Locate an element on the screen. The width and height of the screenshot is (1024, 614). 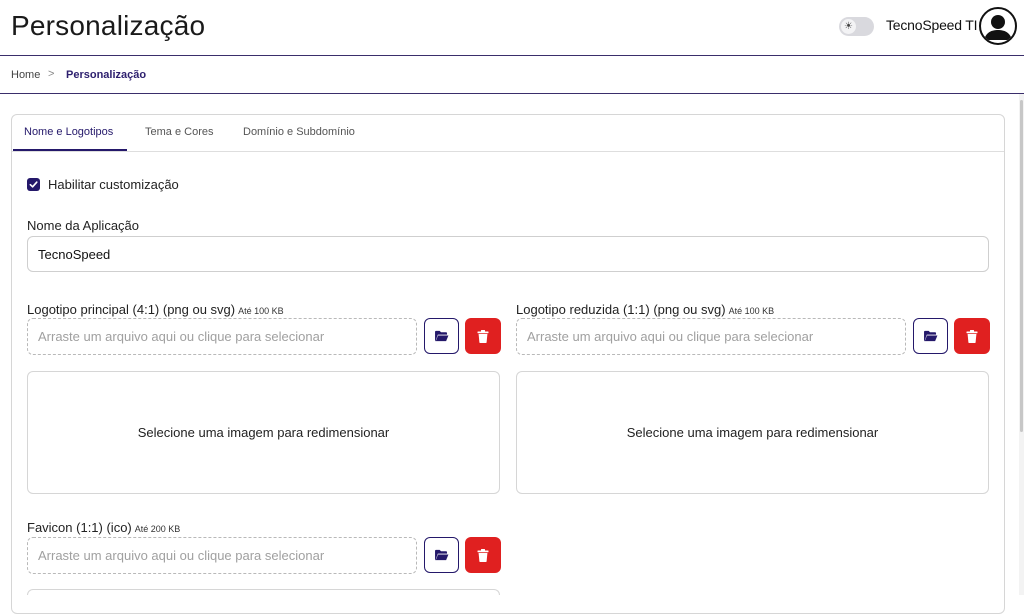
logo-reduced-label-text: Logotipo reduzida (1:1) (png ou svg) is located at coordinates (621, 309).